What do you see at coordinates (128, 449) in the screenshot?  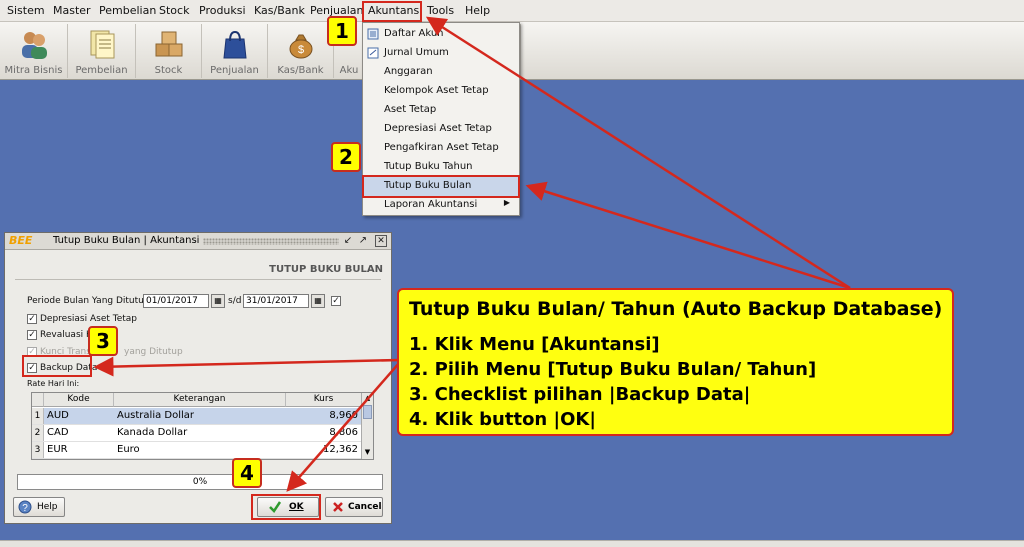 I see `cell-keterangan: Euro` at bounding box center [128, 449].